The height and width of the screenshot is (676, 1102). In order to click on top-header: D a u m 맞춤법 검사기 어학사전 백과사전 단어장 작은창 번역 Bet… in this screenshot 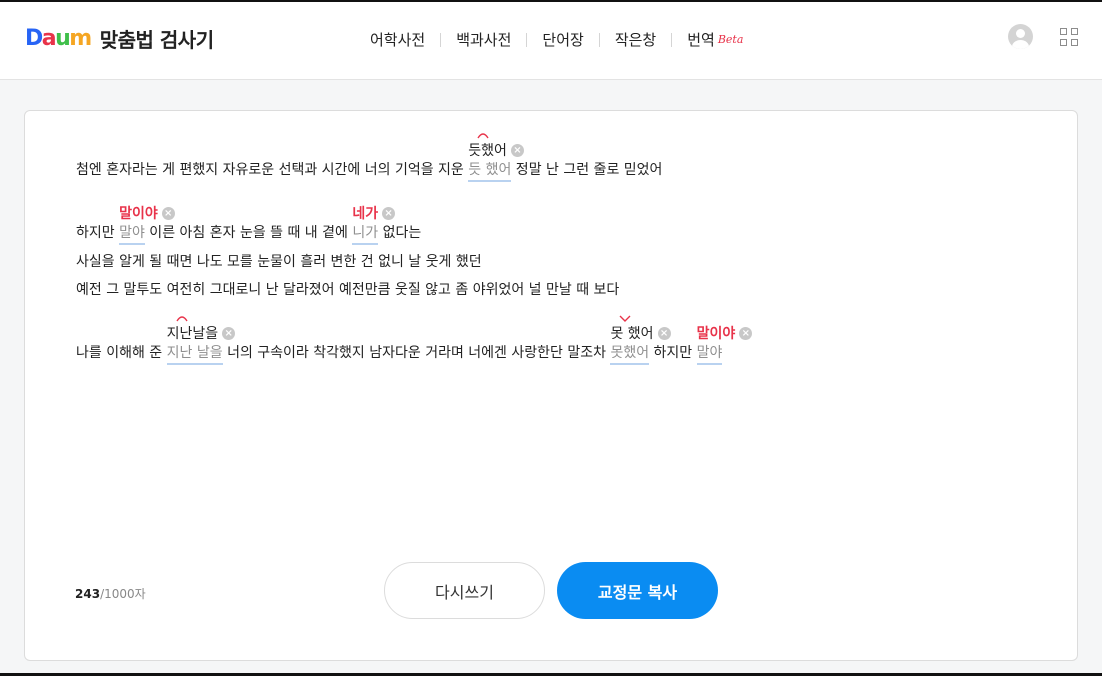, I will do `click(551, 41)`.